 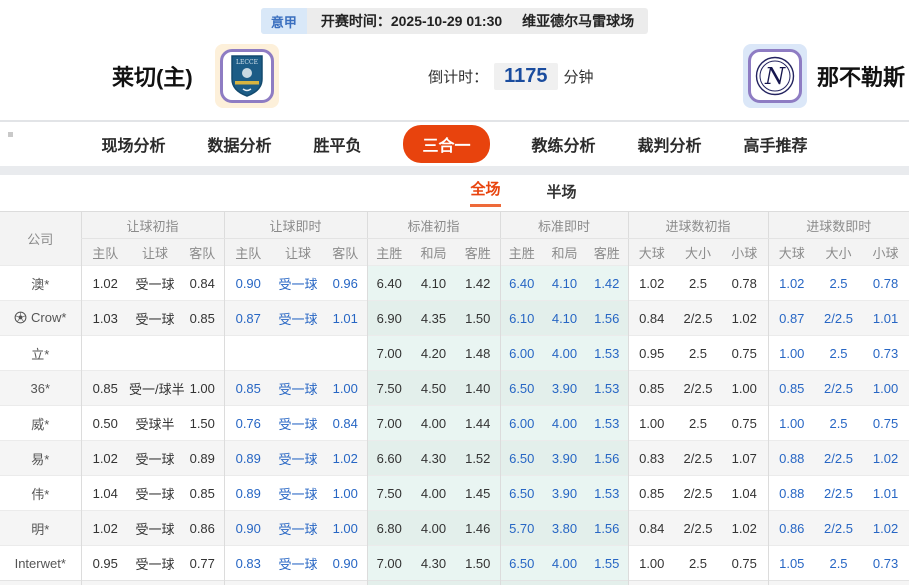 I want to click on odds-cell: 0.86, so click(x=791, y=528).